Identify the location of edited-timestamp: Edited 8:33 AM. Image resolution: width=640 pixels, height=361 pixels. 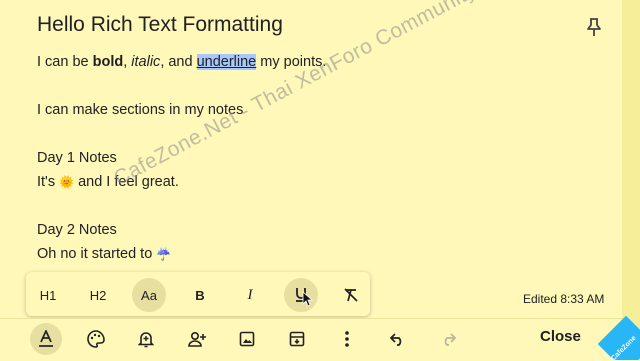
(564, 299).